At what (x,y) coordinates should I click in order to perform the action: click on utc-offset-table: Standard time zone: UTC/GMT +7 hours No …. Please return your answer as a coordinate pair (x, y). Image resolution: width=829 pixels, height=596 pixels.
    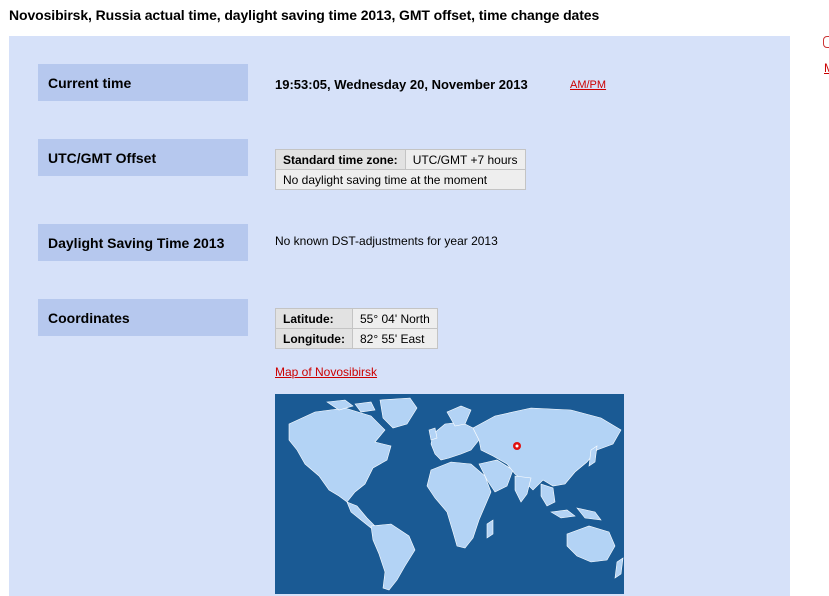
    Looking at the image, I should click on (400, 169).